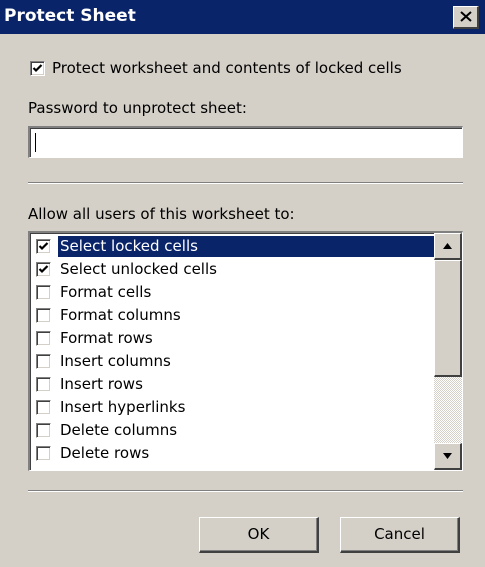  What do you see at coordinates (448, 318) in the screenshot?
I see `scroll-thumb` at bounding box center [448, 318].